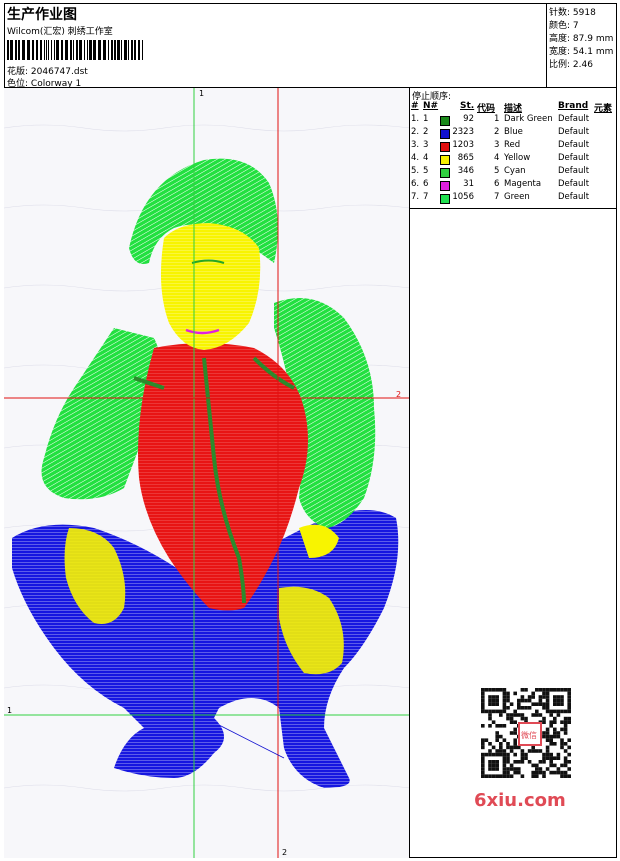 The image size is (620, 861). I want to click on vertical-guide-2-label: 2, so click(284, 852).